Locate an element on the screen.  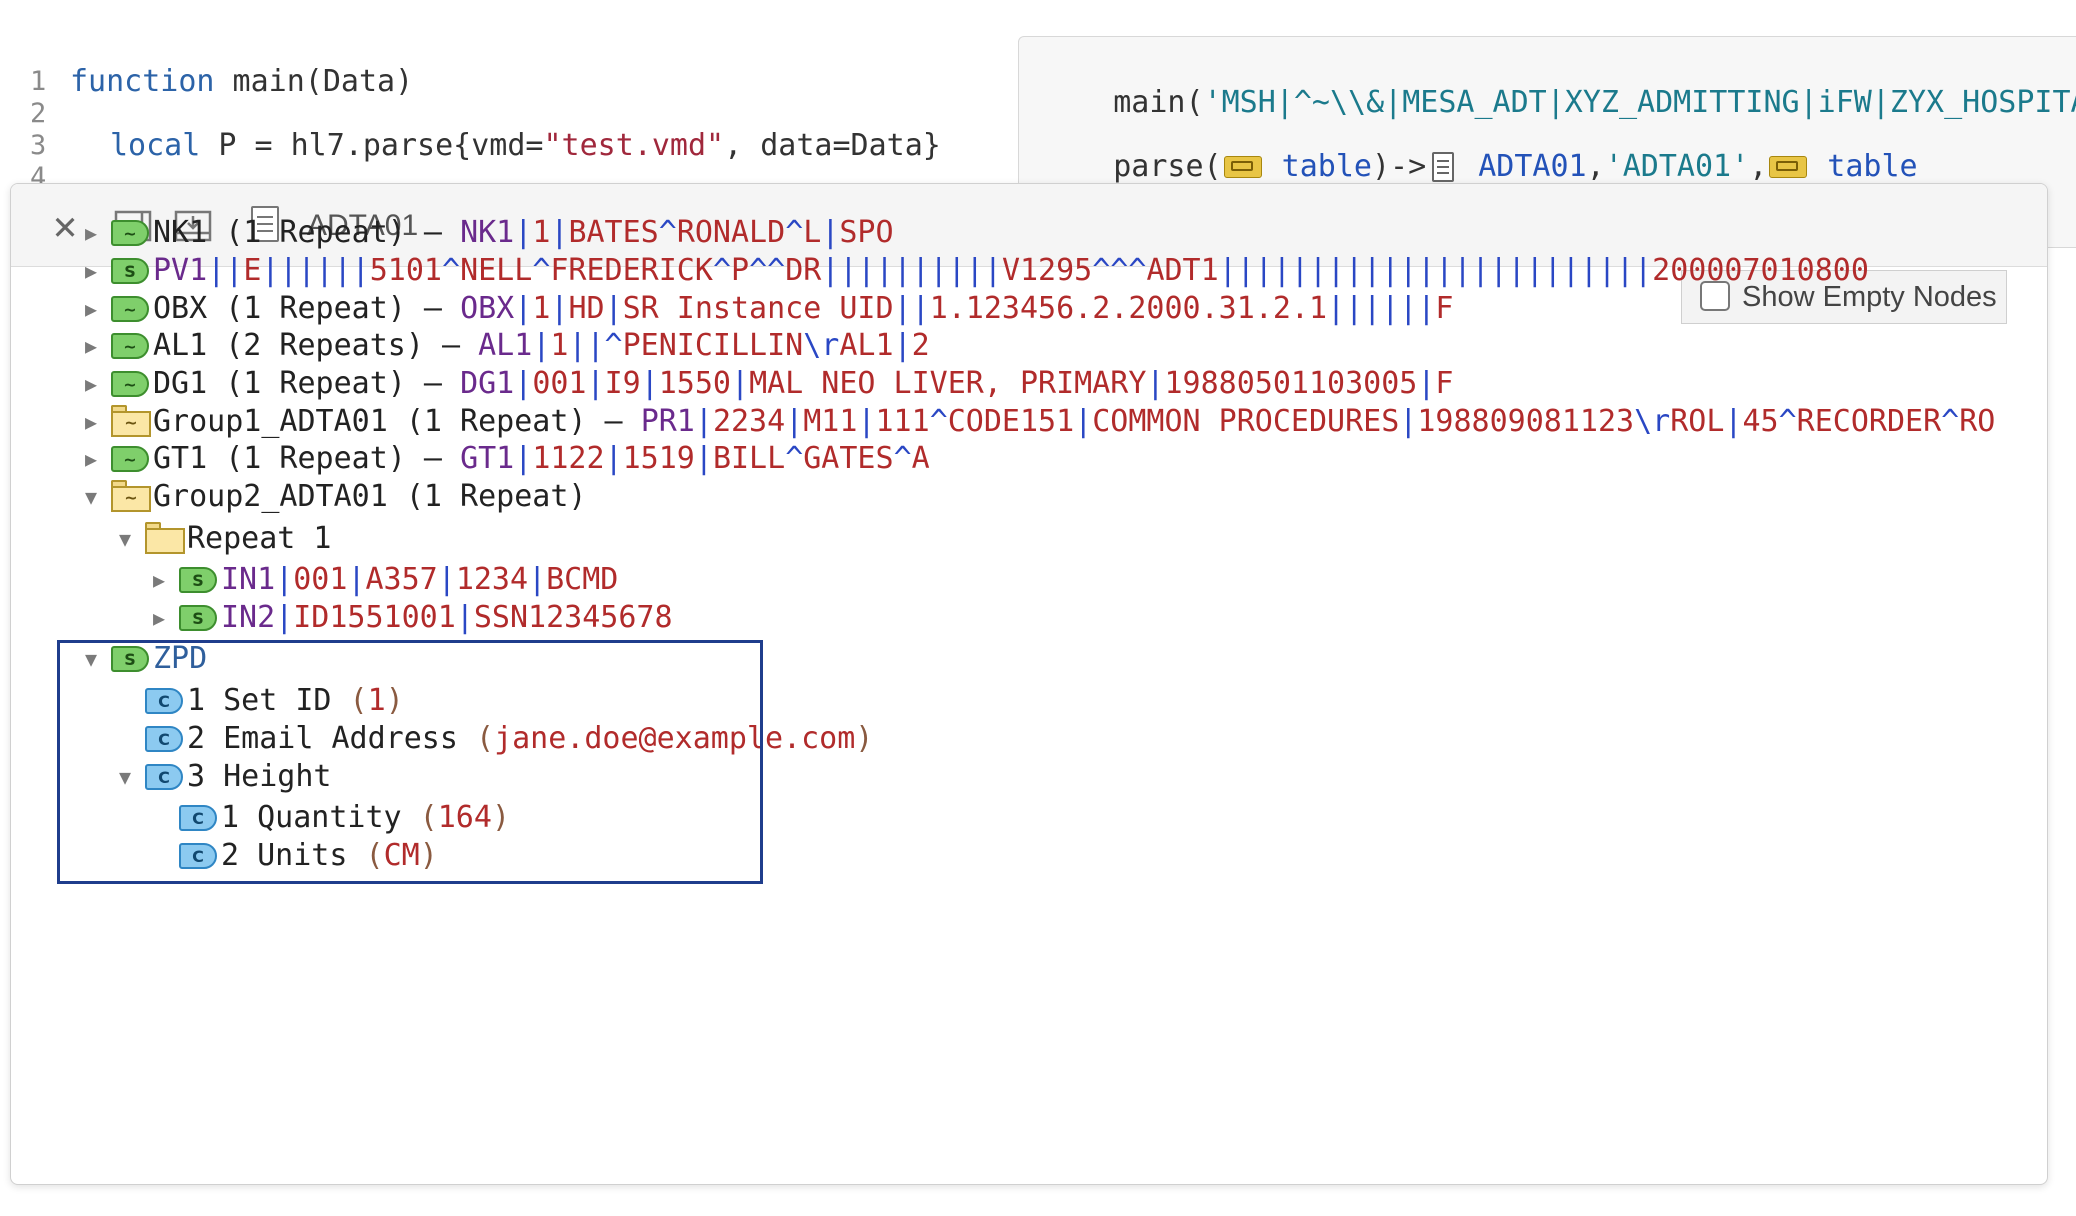
field-value: FREDERICK is located at coordinates (631, 270).